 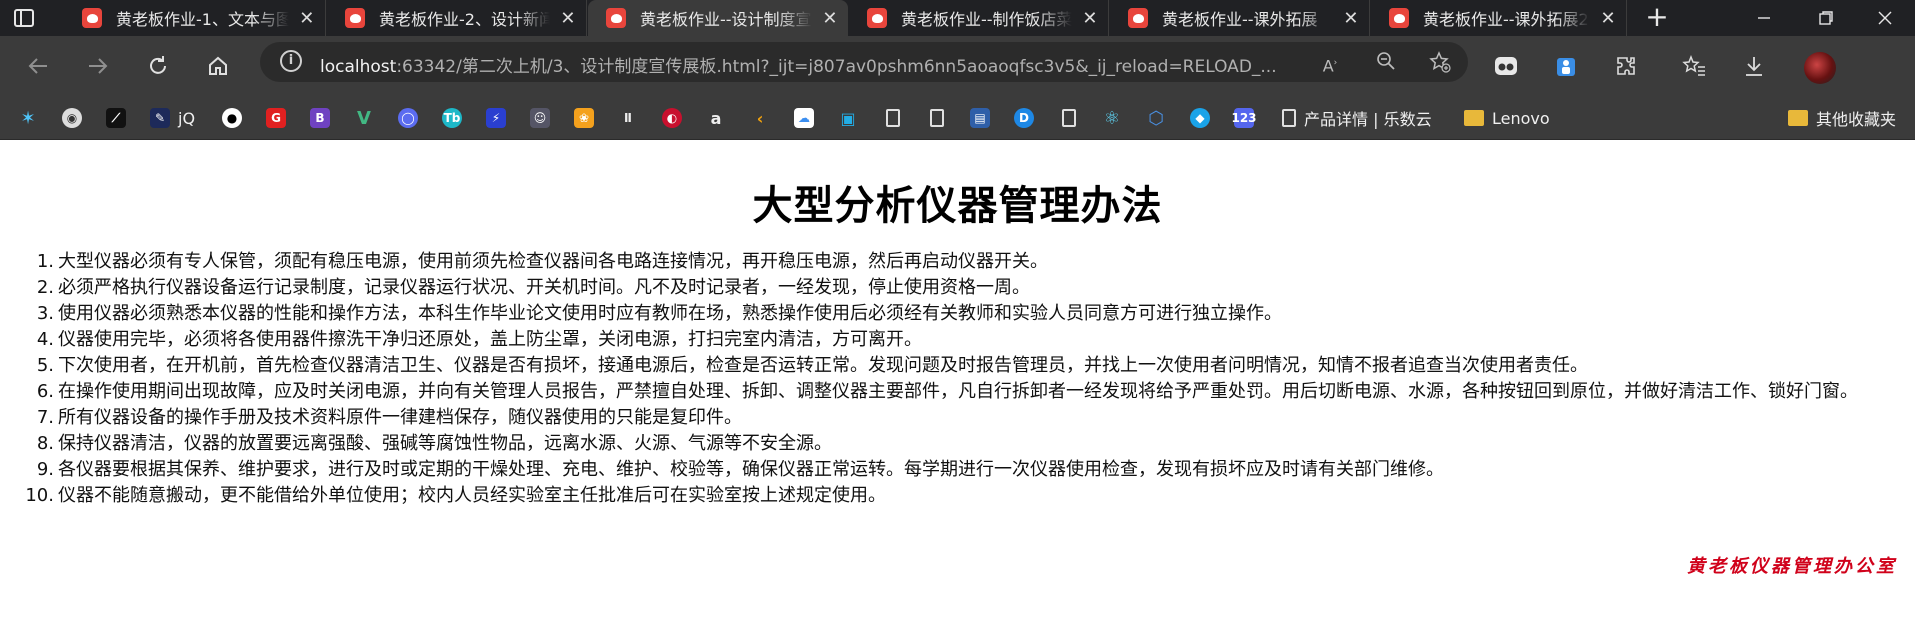 What do you see at coordinates (672, 118) in the screenshot?
I see `bookmark-15: ◐` at bounding box center [672, 118].